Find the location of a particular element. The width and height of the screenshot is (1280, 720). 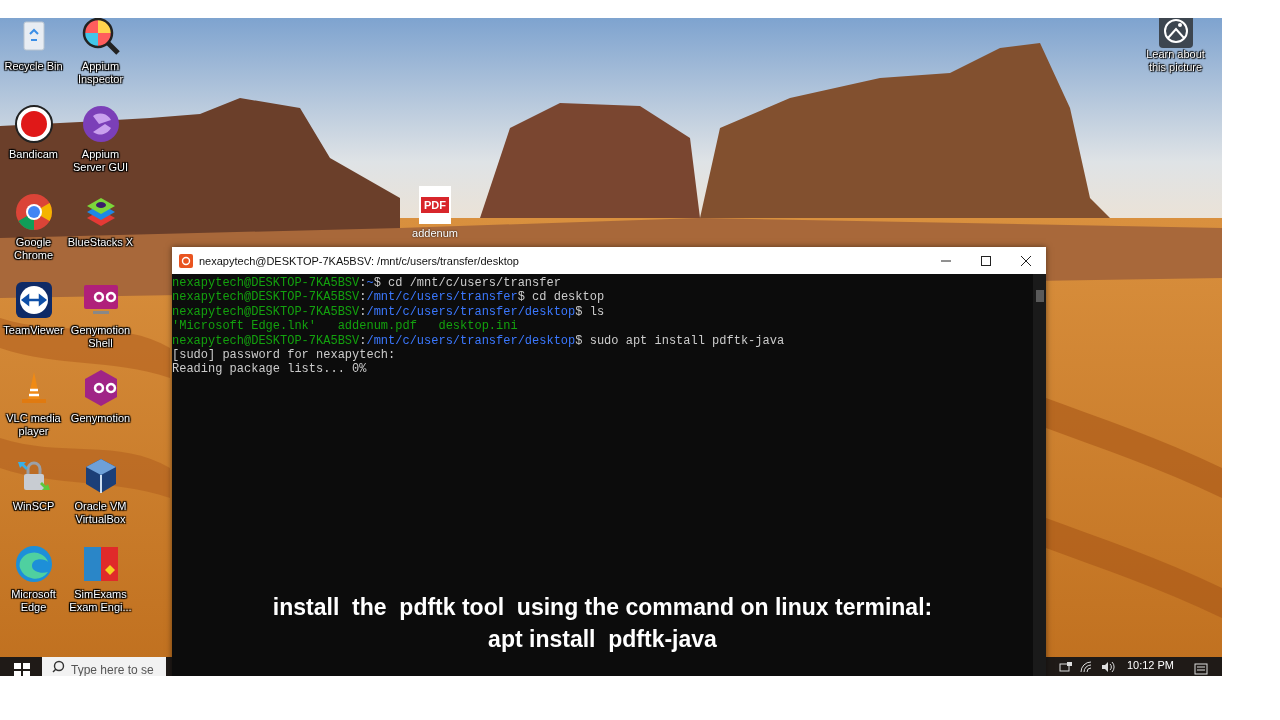

icon-label: Bandicam is located at coordinates (33, 154).